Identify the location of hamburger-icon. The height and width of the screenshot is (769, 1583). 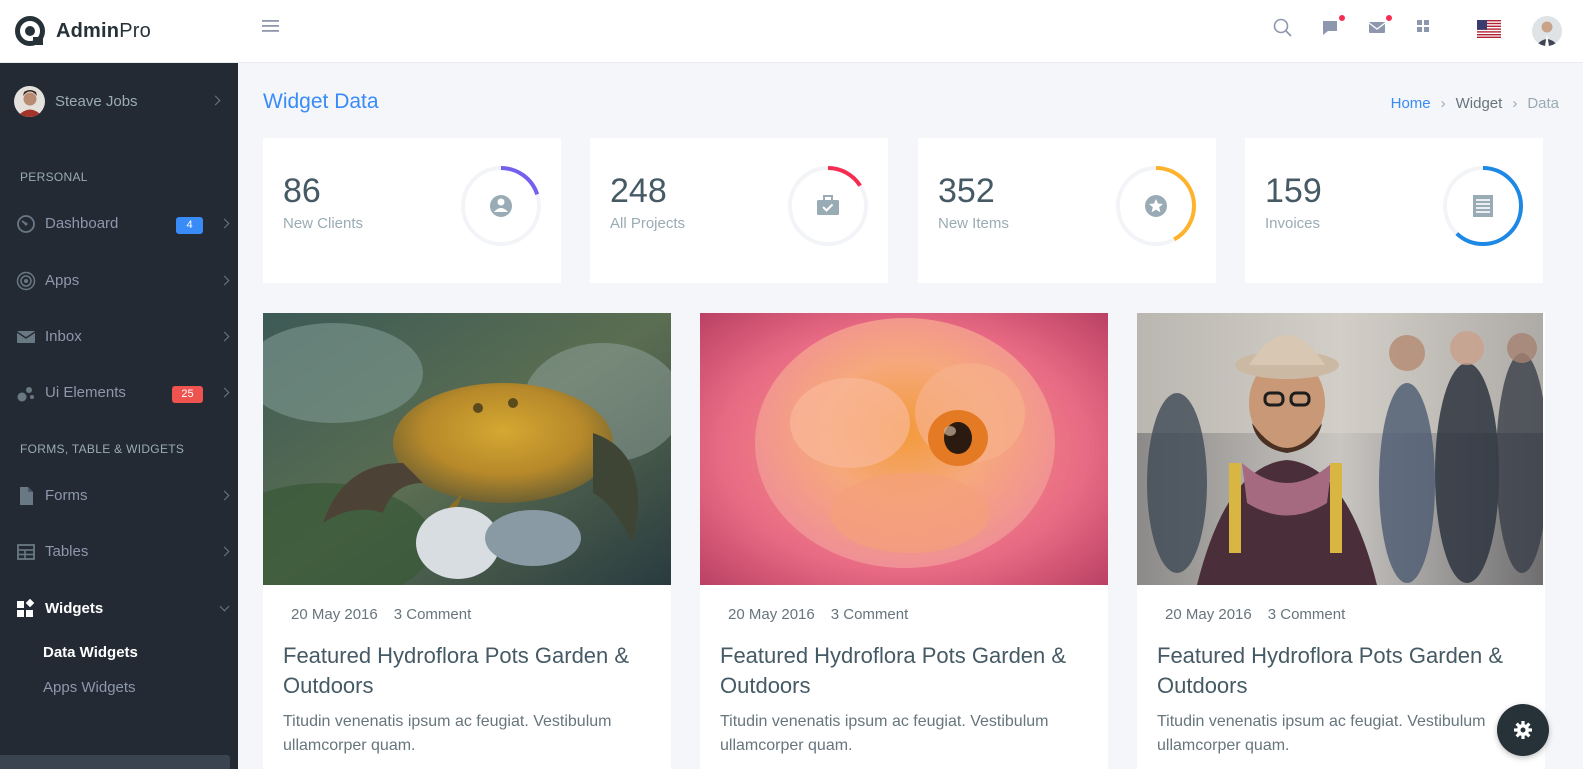
(272, 28).